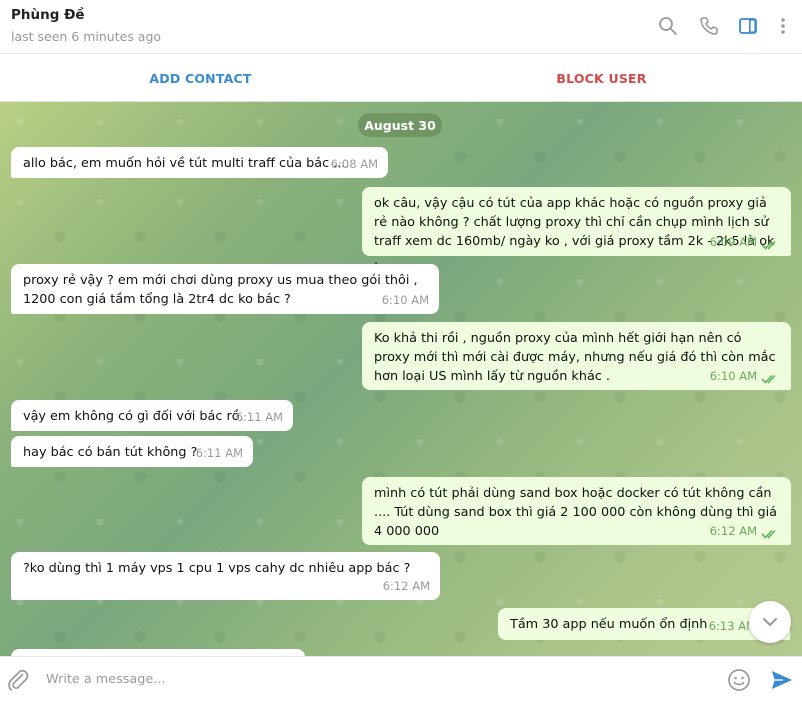 The image size is (802, 701). I want to click on message-input, so click(376, 679).